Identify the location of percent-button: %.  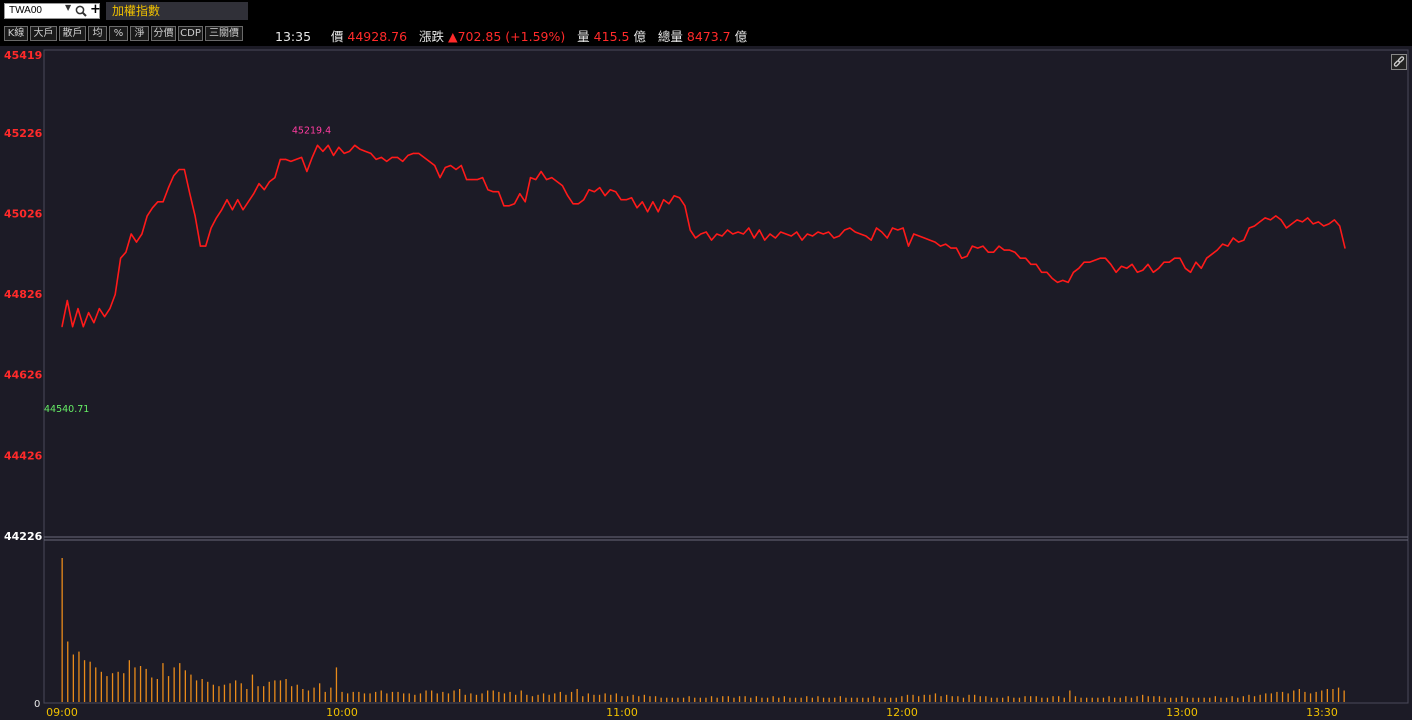
(118, 33).